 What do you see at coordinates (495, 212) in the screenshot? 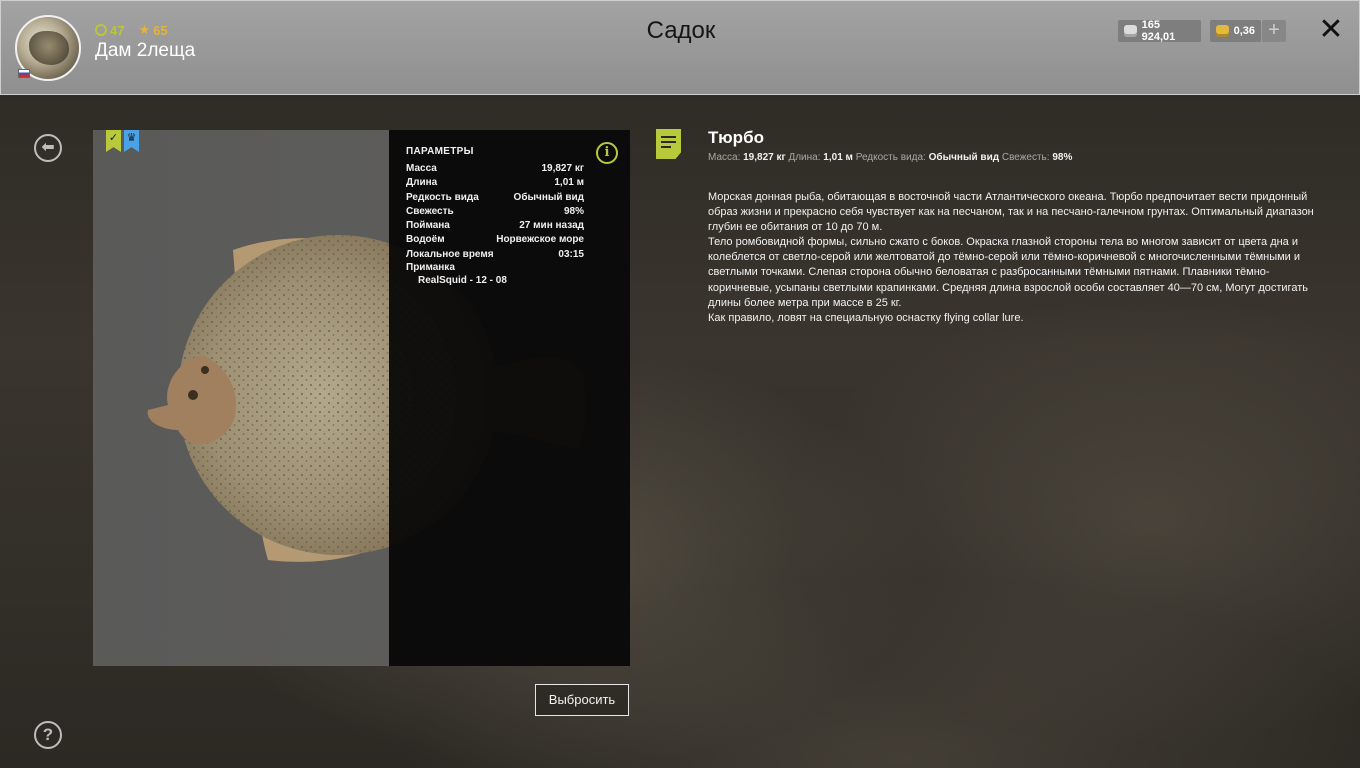
I see `param-row: Свежесть 98%` at bounding box center [495, 212].